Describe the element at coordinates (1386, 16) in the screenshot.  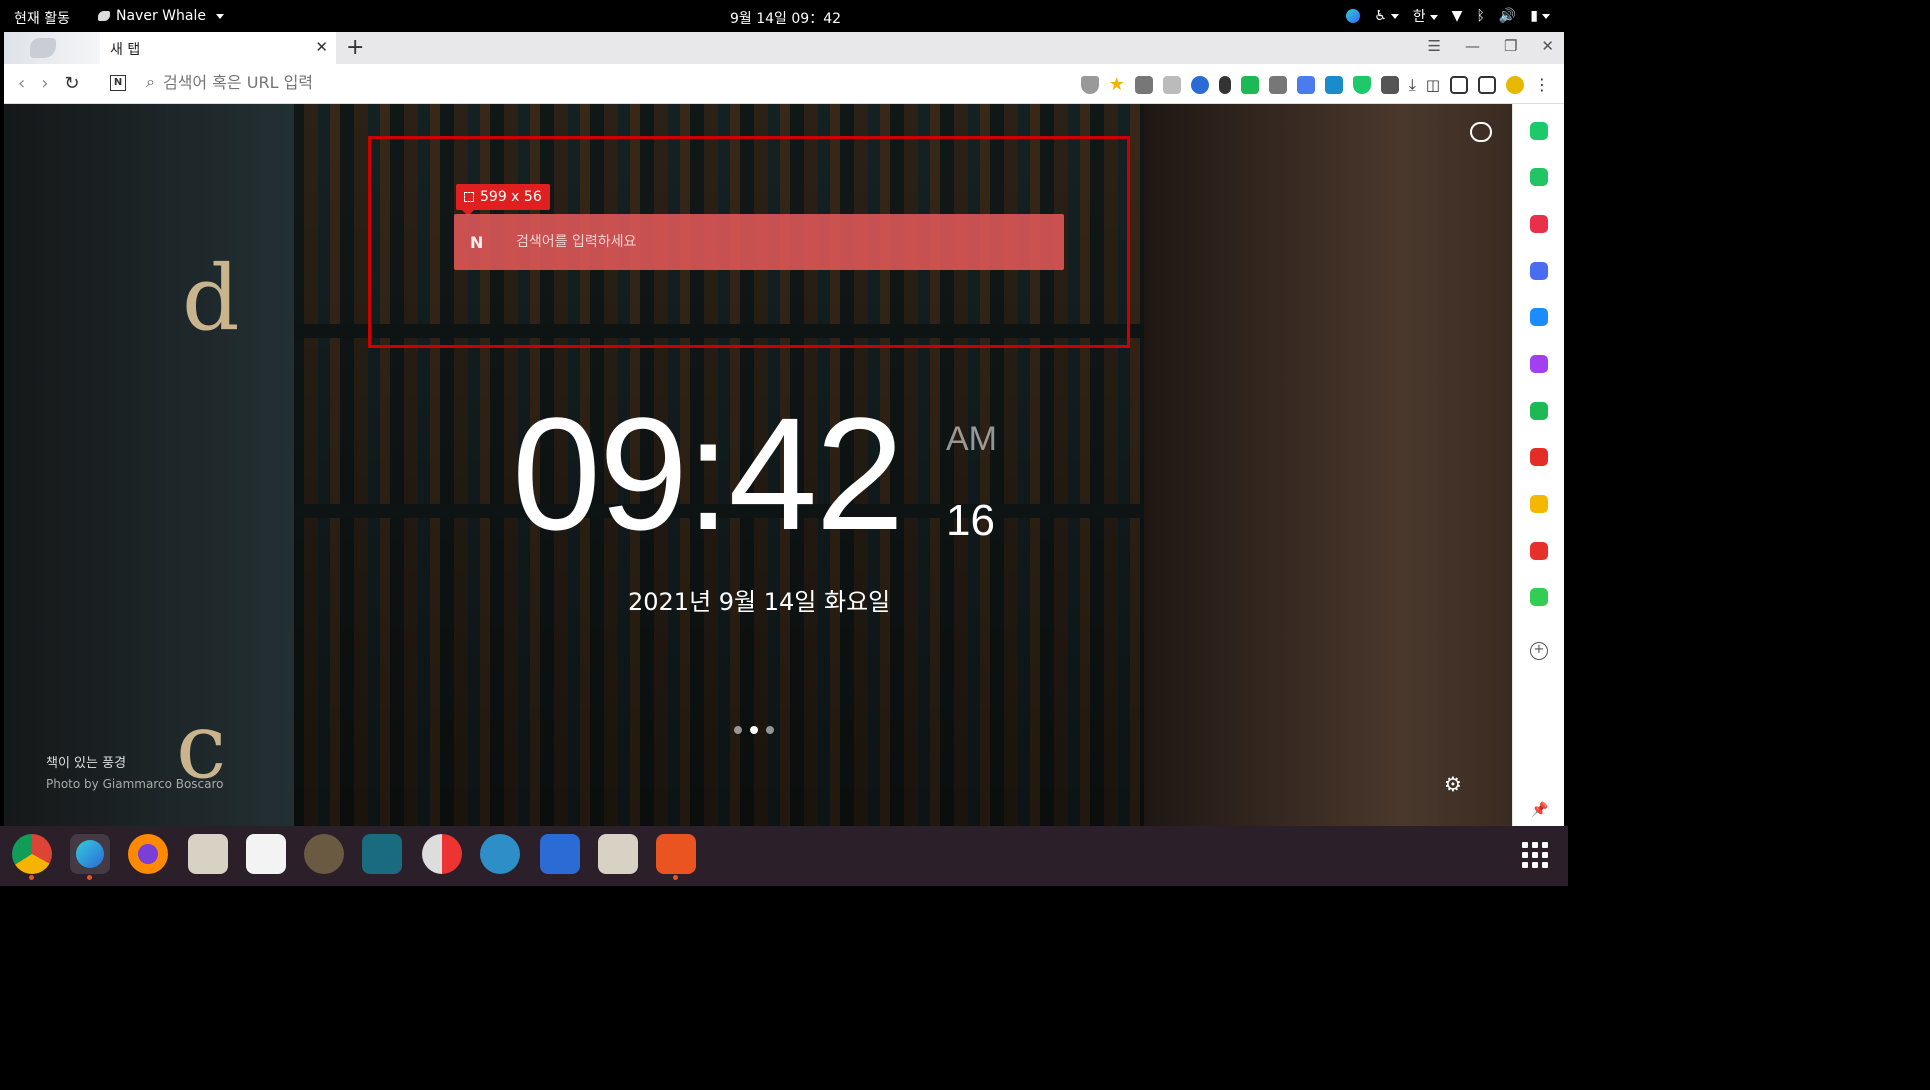
I see `accessibility-icon: ♿` at that location.